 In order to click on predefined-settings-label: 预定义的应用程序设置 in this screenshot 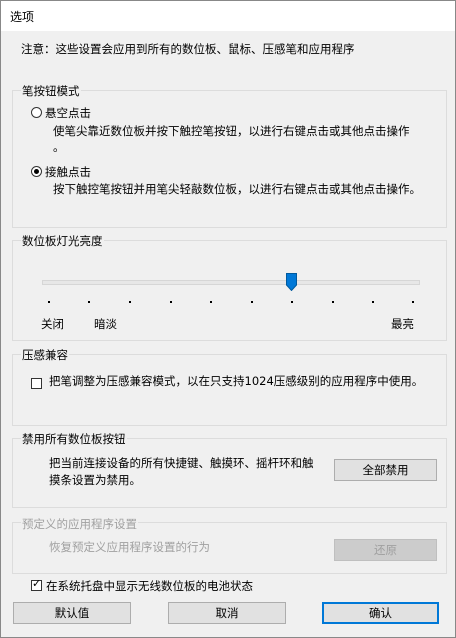, I will do `click(79, 524)`.